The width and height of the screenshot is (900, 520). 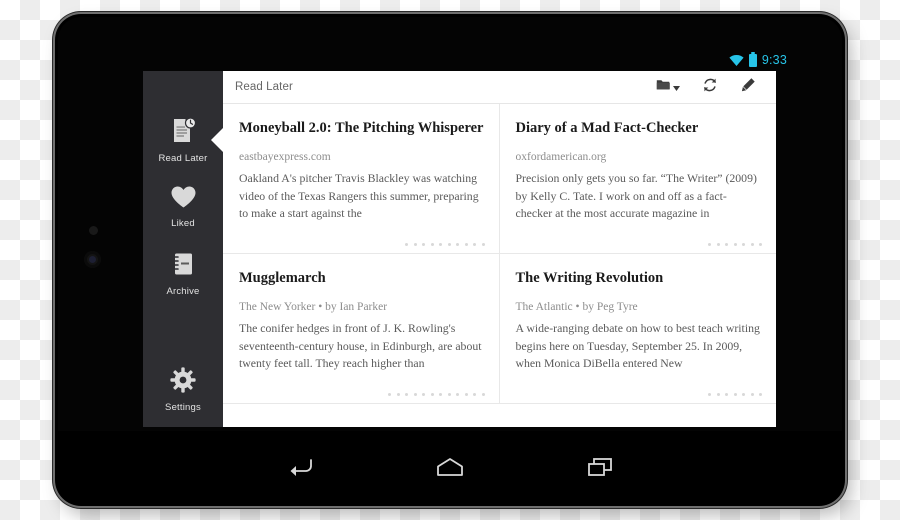 I want to click on page-title: Read Later, so click(x=264, y=87).